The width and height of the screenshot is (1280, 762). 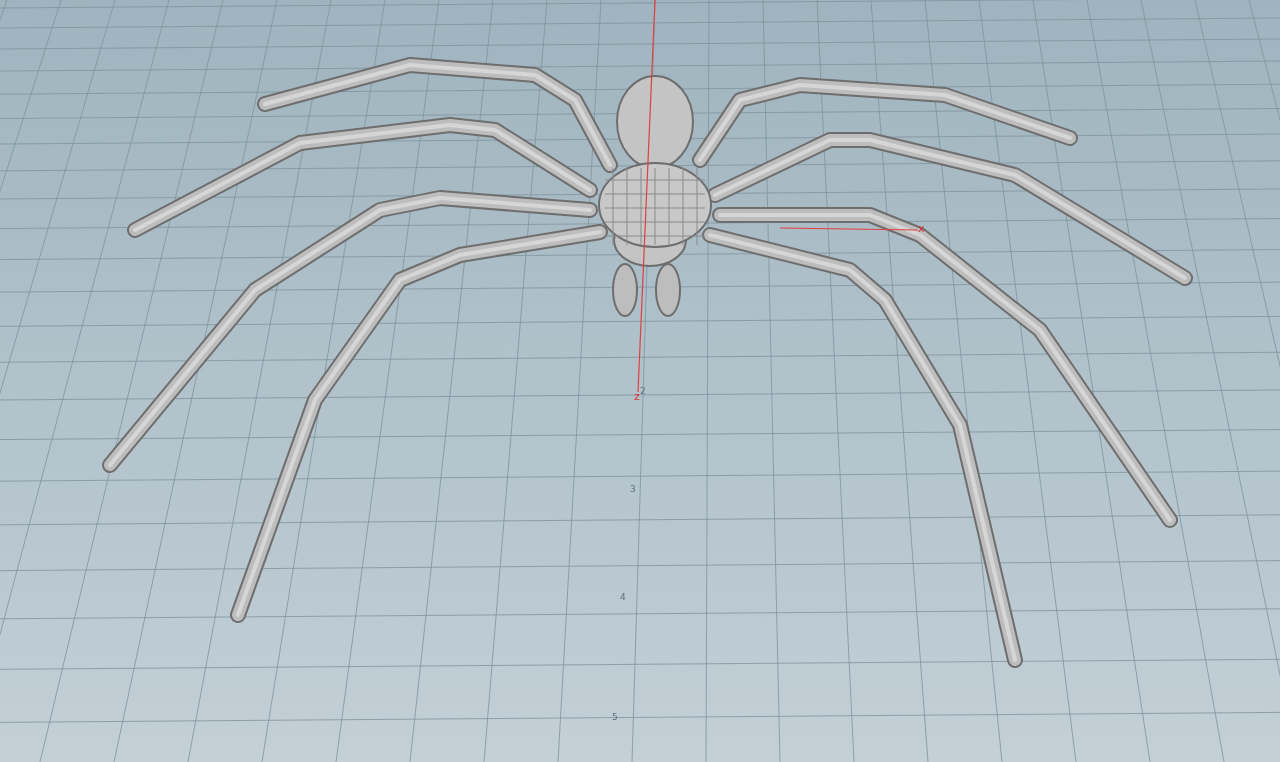 I want to click on grid-label: 3, so click(x=633, y=489).